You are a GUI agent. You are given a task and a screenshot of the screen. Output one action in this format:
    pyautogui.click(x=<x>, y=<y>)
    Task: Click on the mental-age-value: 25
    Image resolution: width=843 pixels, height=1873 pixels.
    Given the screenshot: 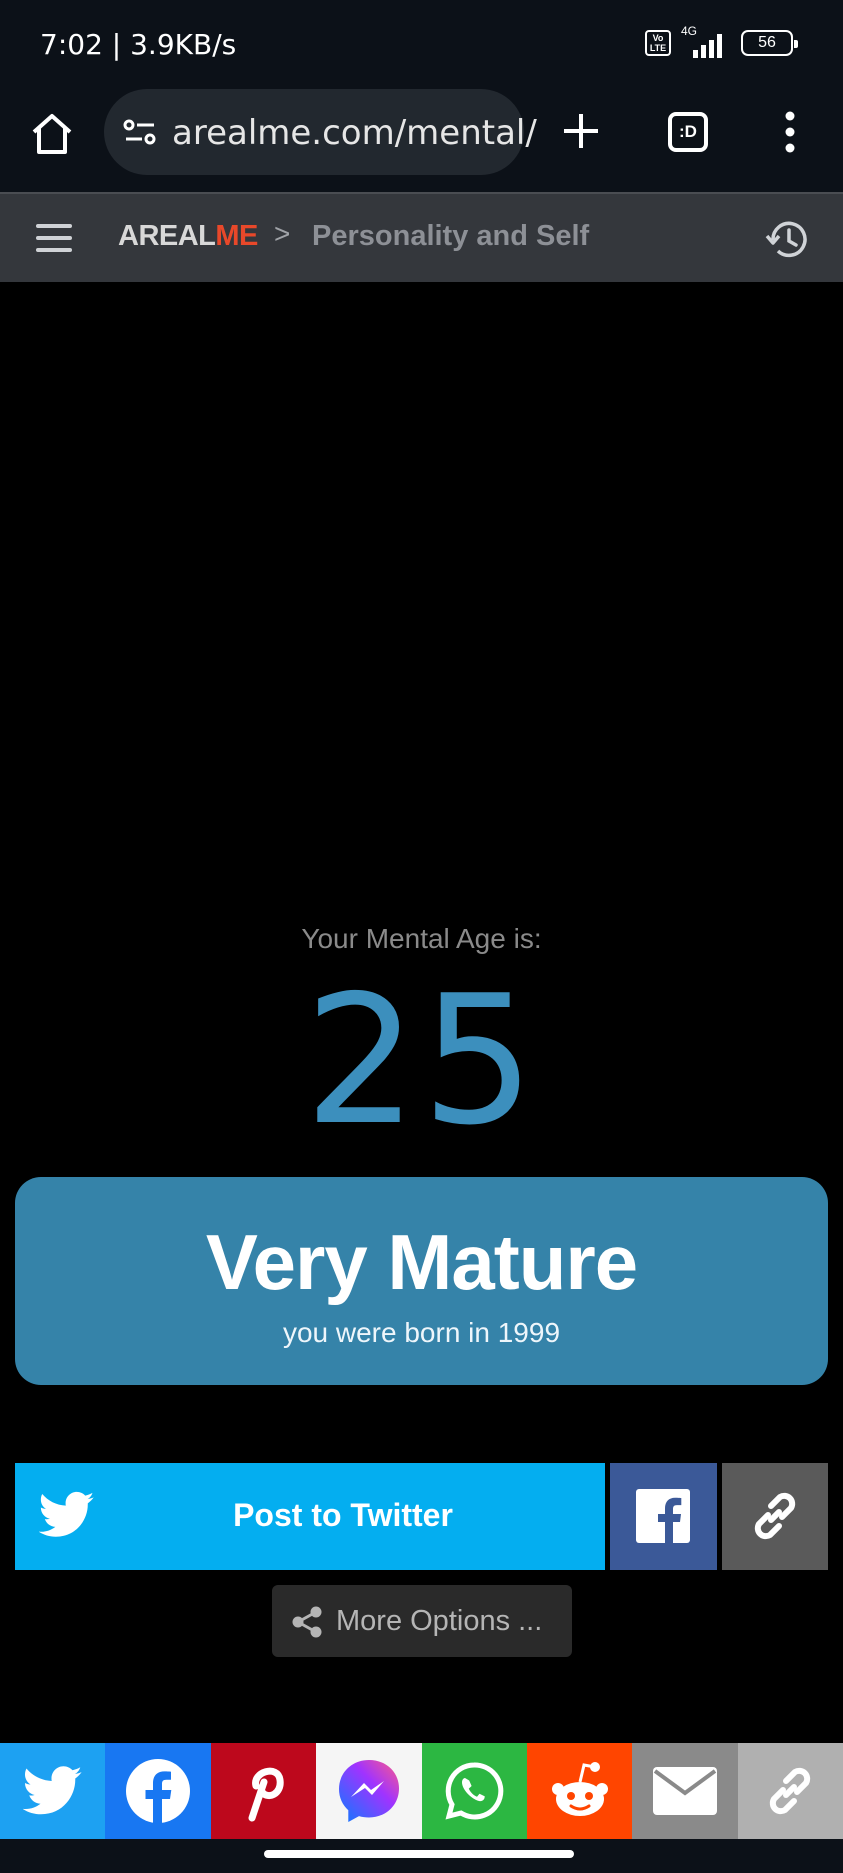 What is the action you would take?
    pyautogui.click(x=421, y=1060)
    